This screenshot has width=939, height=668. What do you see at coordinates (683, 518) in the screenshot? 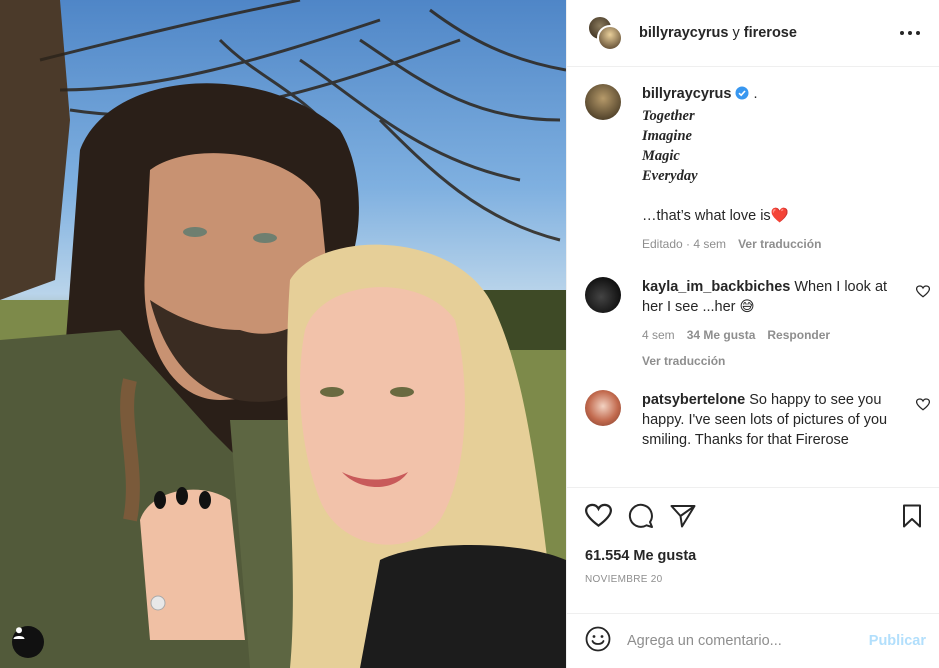
I see `paper-plane-icon` at bounding box center [683, 518].